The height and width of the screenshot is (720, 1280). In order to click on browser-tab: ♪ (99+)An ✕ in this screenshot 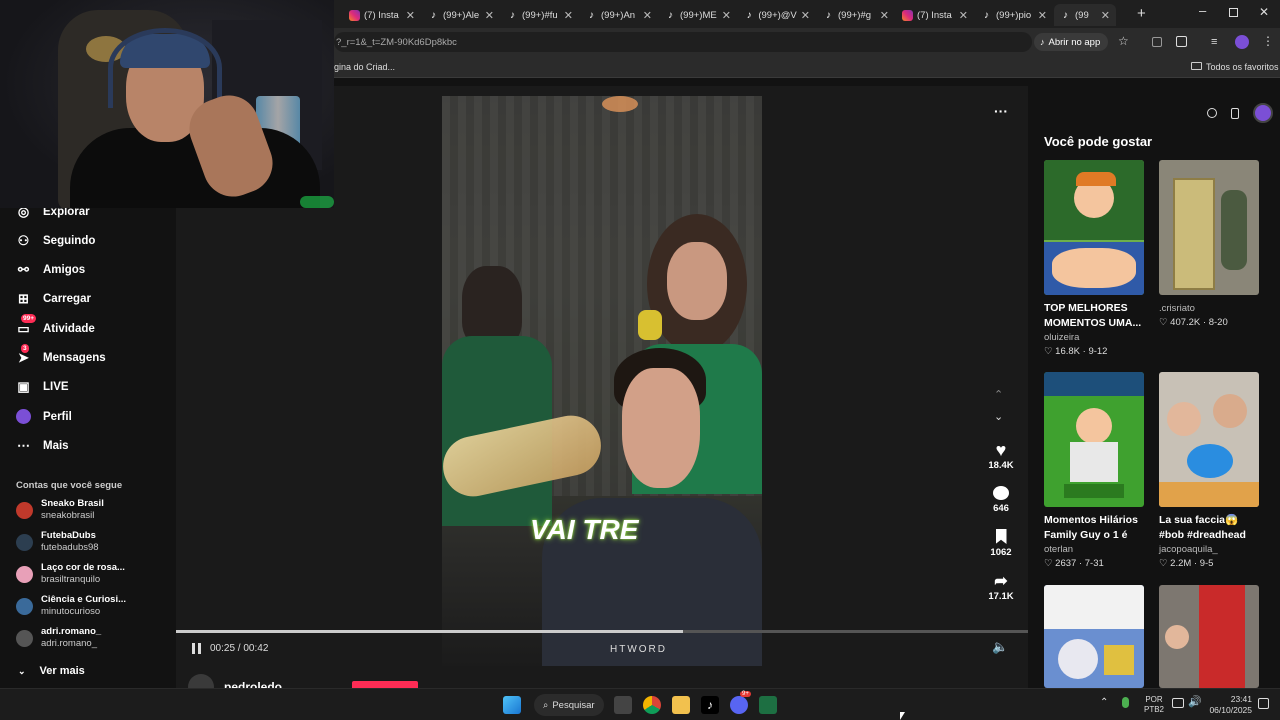, I will do `click(619, 15)`.